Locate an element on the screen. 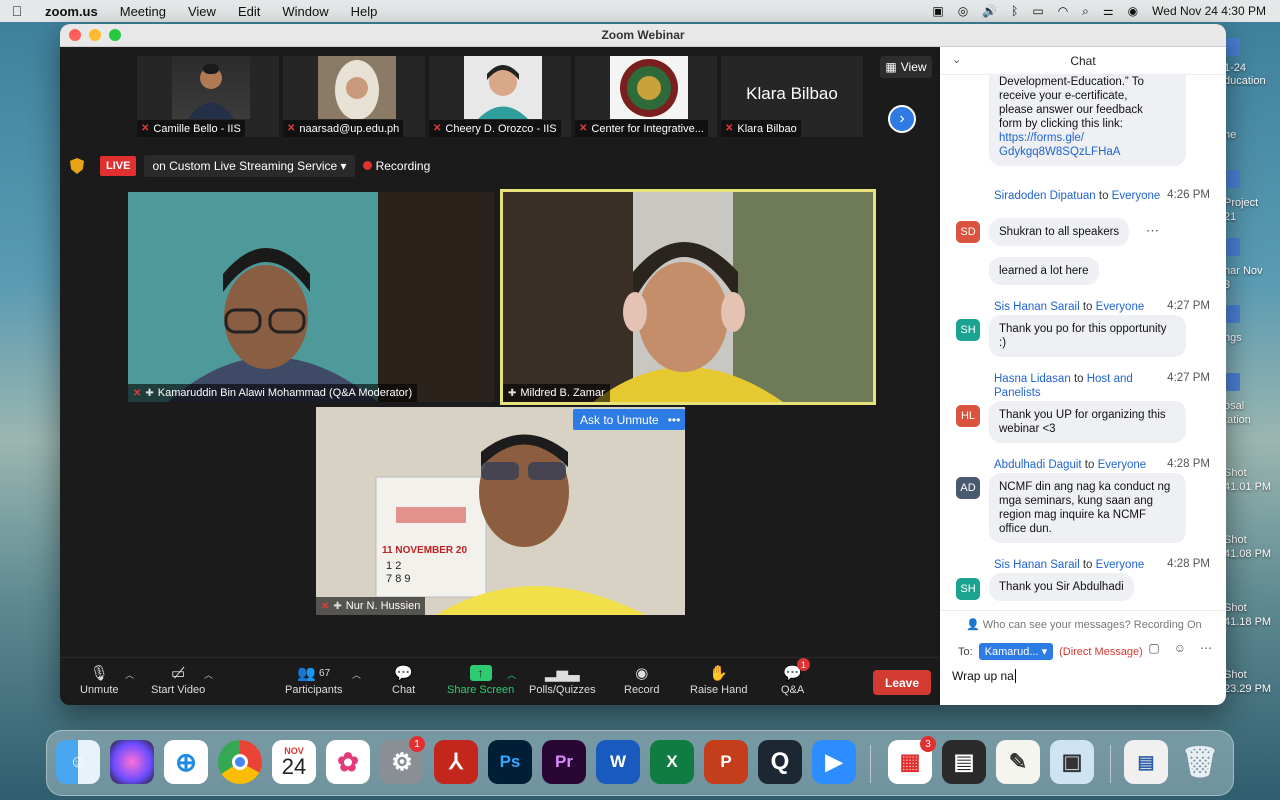 The image size is (1280, 800). excel-icon: X is located at coordinates (672, 762).